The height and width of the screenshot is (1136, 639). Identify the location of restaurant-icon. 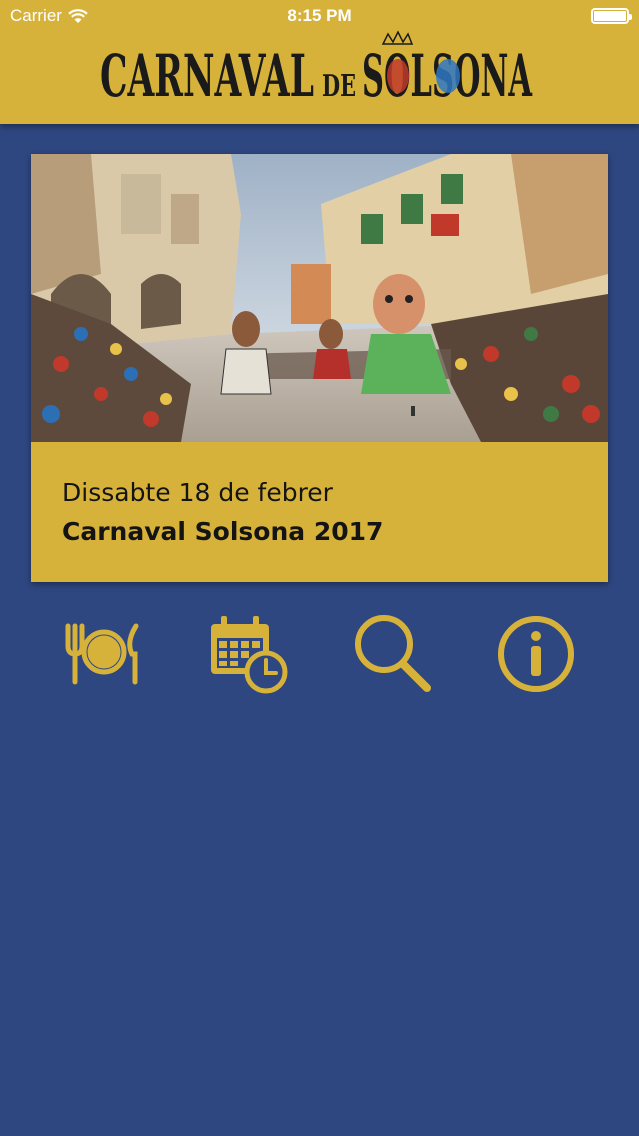
(102, 654).